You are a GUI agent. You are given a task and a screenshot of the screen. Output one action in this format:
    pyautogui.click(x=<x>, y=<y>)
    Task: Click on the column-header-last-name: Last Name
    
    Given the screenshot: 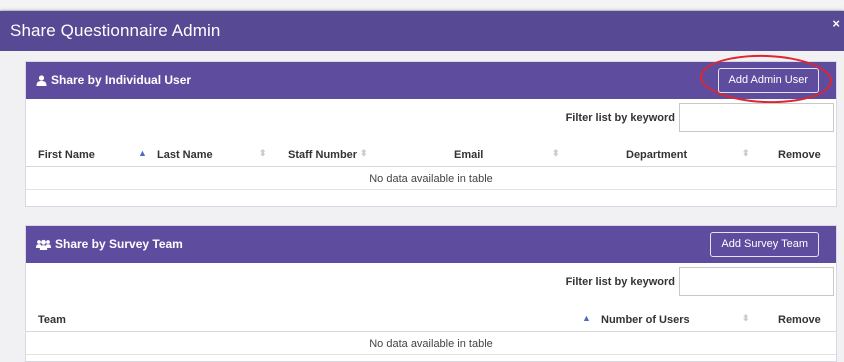 What is the action you would take?
    pyautogui.click(x=185, y=155)
    